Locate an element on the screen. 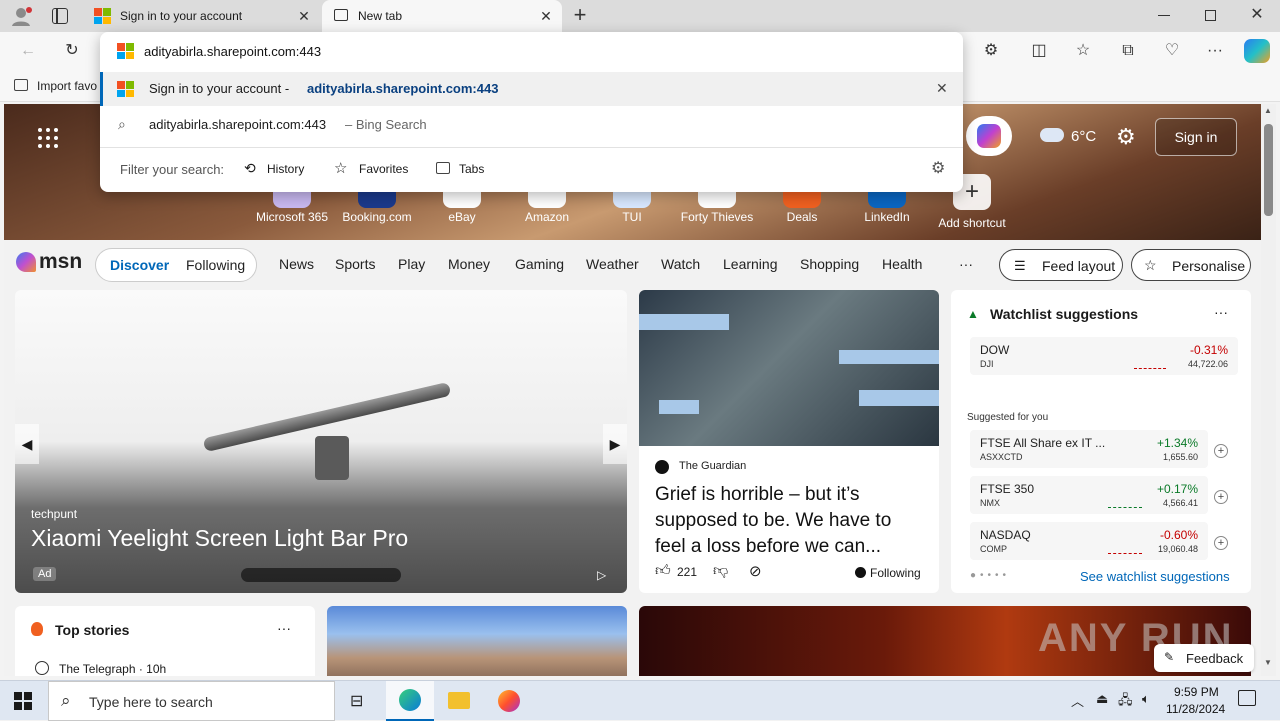 The height and width of the screenshot is (721, 1280). msn-logo: msn is located at coordinates (49, 262).